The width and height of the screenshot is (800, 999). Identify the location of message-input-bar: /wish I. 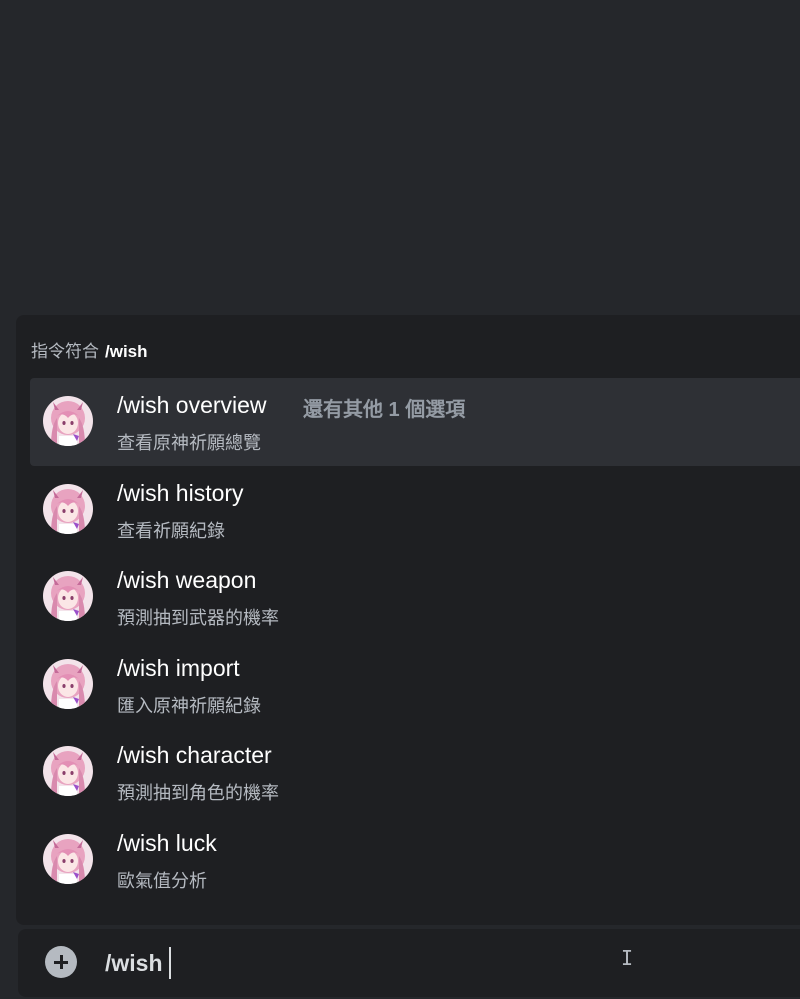
(409, 963).